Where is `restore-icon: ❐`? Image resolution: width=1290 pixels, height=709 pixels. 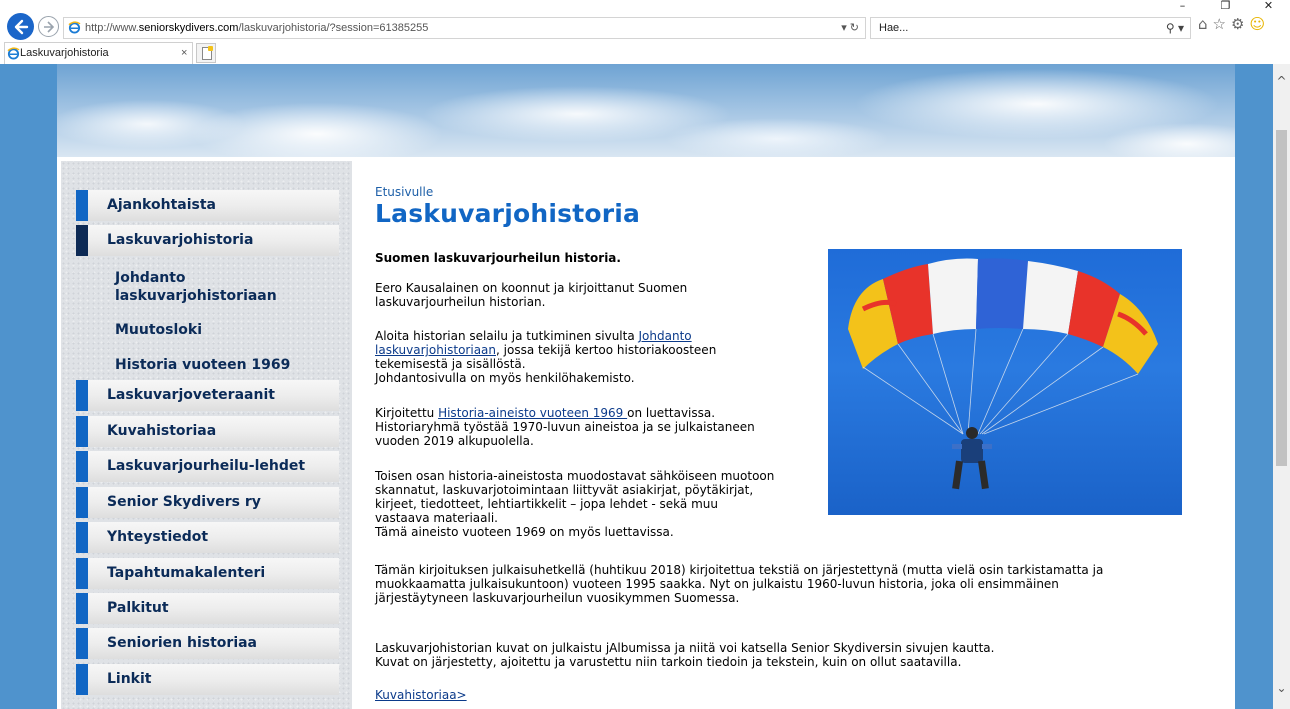 restore-icon: ❐ is located at coordinates (1225, 7).